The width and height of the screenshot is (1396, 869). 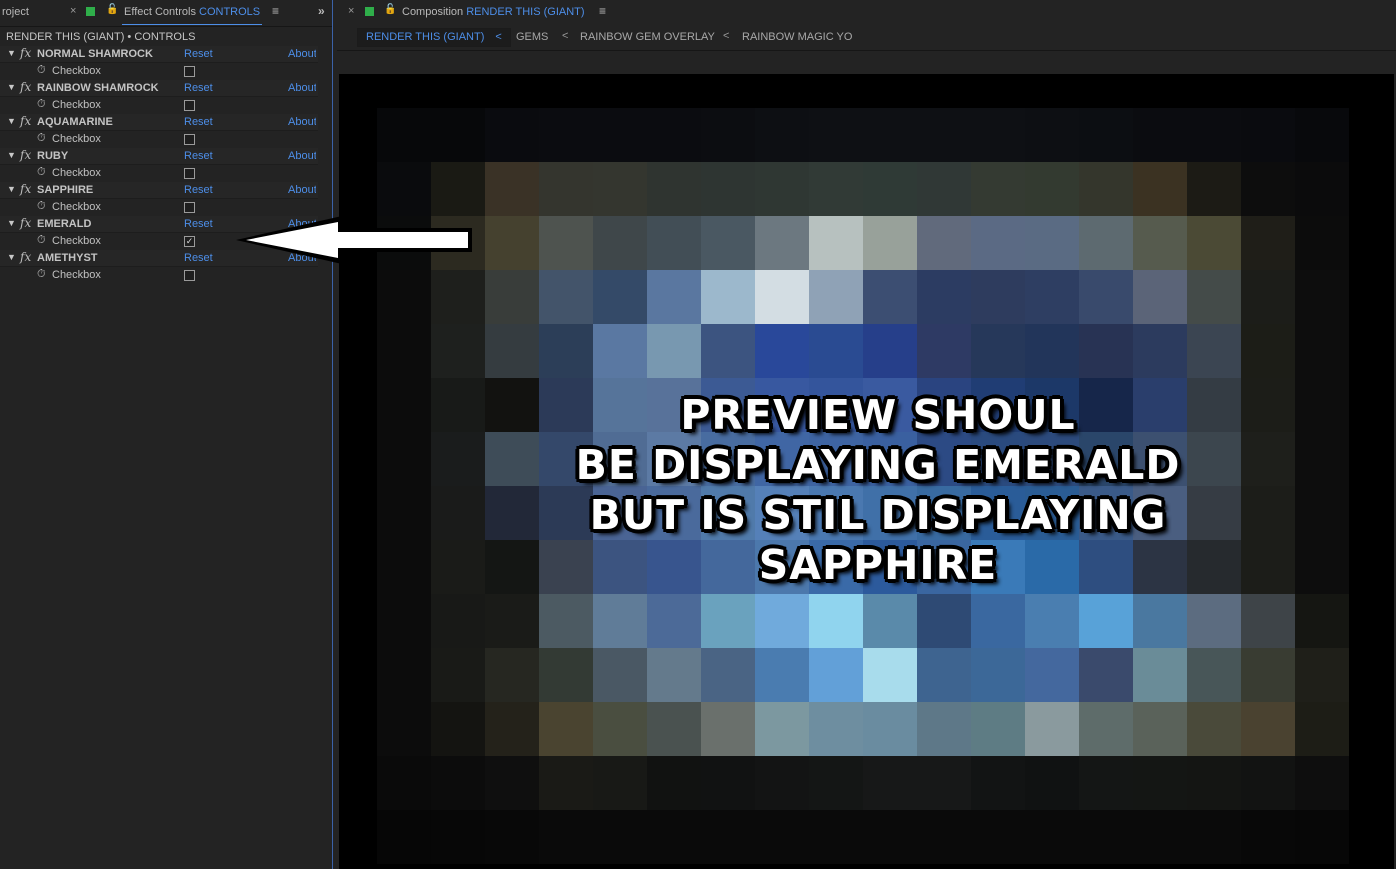 I want to click on composition-tab-strip: × 🔓 Composition RENDER THIS (GIANT) ≡, so click(x=866, y=13).